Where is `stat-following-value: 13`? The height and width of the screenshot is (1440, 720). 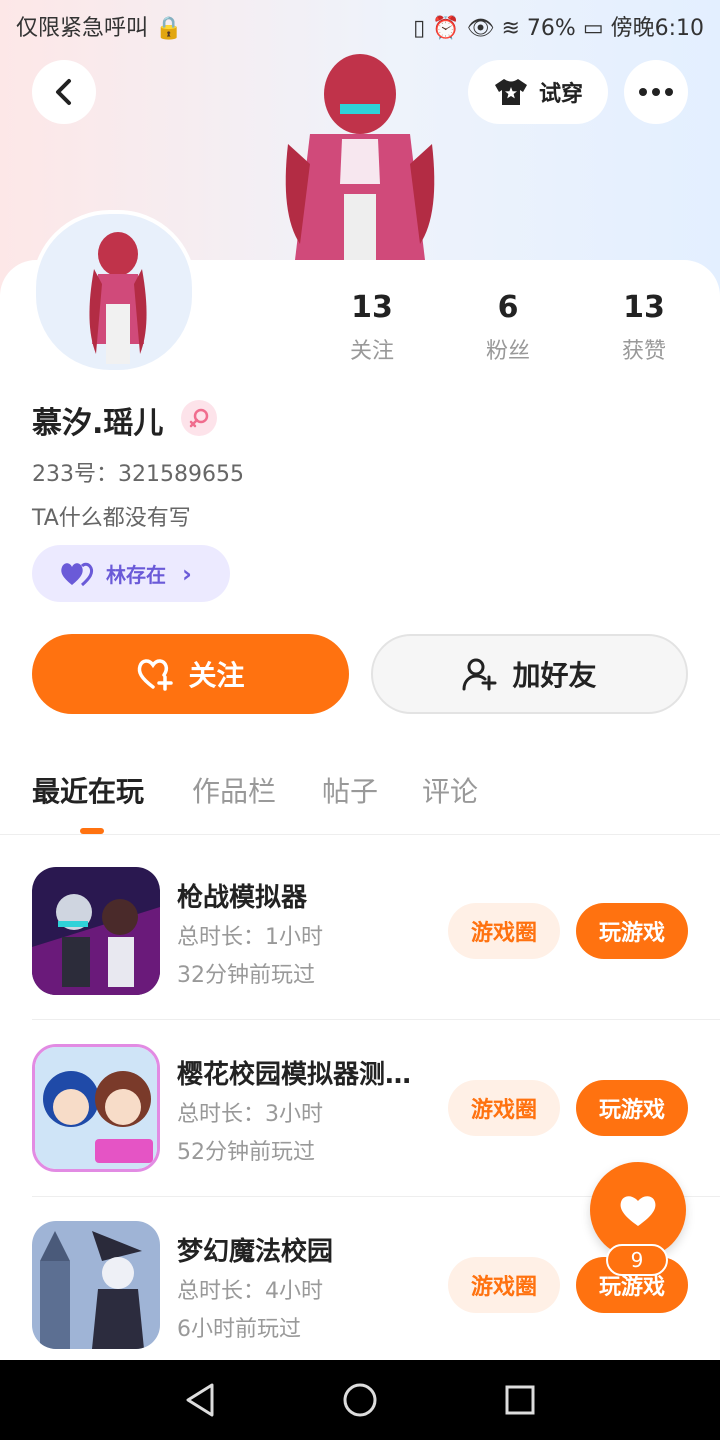 stat-following-value: 13 is located at coordinates (372, 307).